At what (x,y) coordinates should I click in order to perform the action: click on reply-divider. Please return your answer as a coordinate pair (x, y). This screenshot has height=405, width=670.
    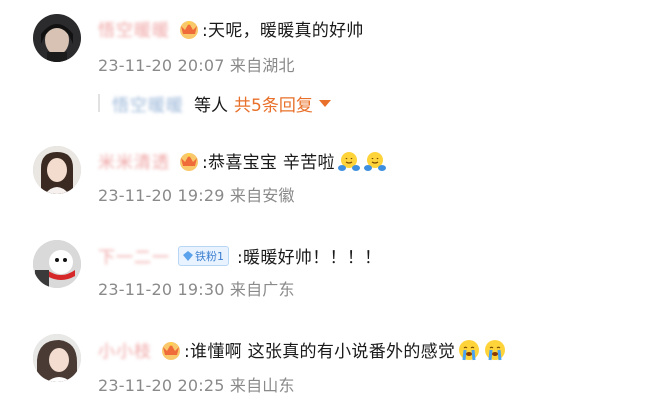
    Looking at the image, I should click on (99, 103).